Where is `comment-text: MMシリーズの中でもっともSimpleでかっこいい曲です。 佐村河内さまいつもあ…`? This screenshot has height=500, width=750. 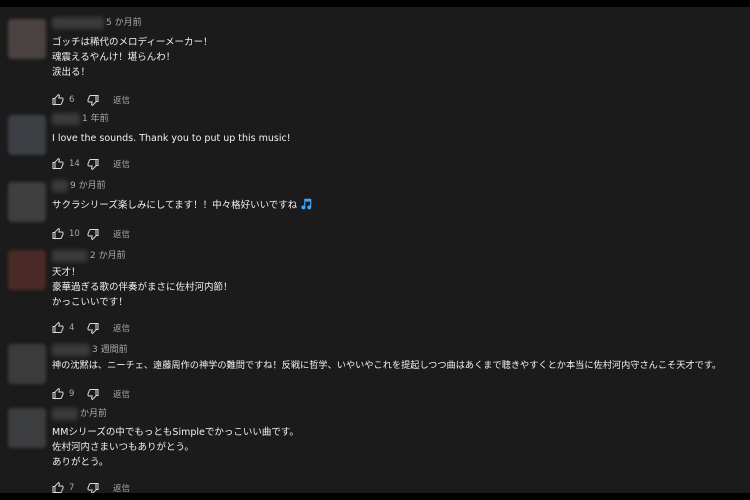
comment-text: MMシリーズの中でもっともSimpleでかっこいい曲です。 佐村河内さまいつもあ… is located at coordinates (175, 447).